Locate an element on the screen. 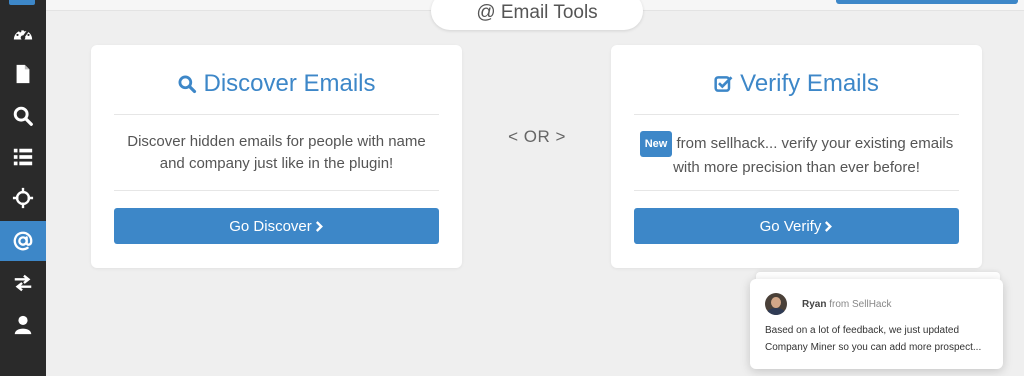 Image resolution: width=1024 pixels, height=376 pixels. crosshair-icon is located at coordinates (23, 198).